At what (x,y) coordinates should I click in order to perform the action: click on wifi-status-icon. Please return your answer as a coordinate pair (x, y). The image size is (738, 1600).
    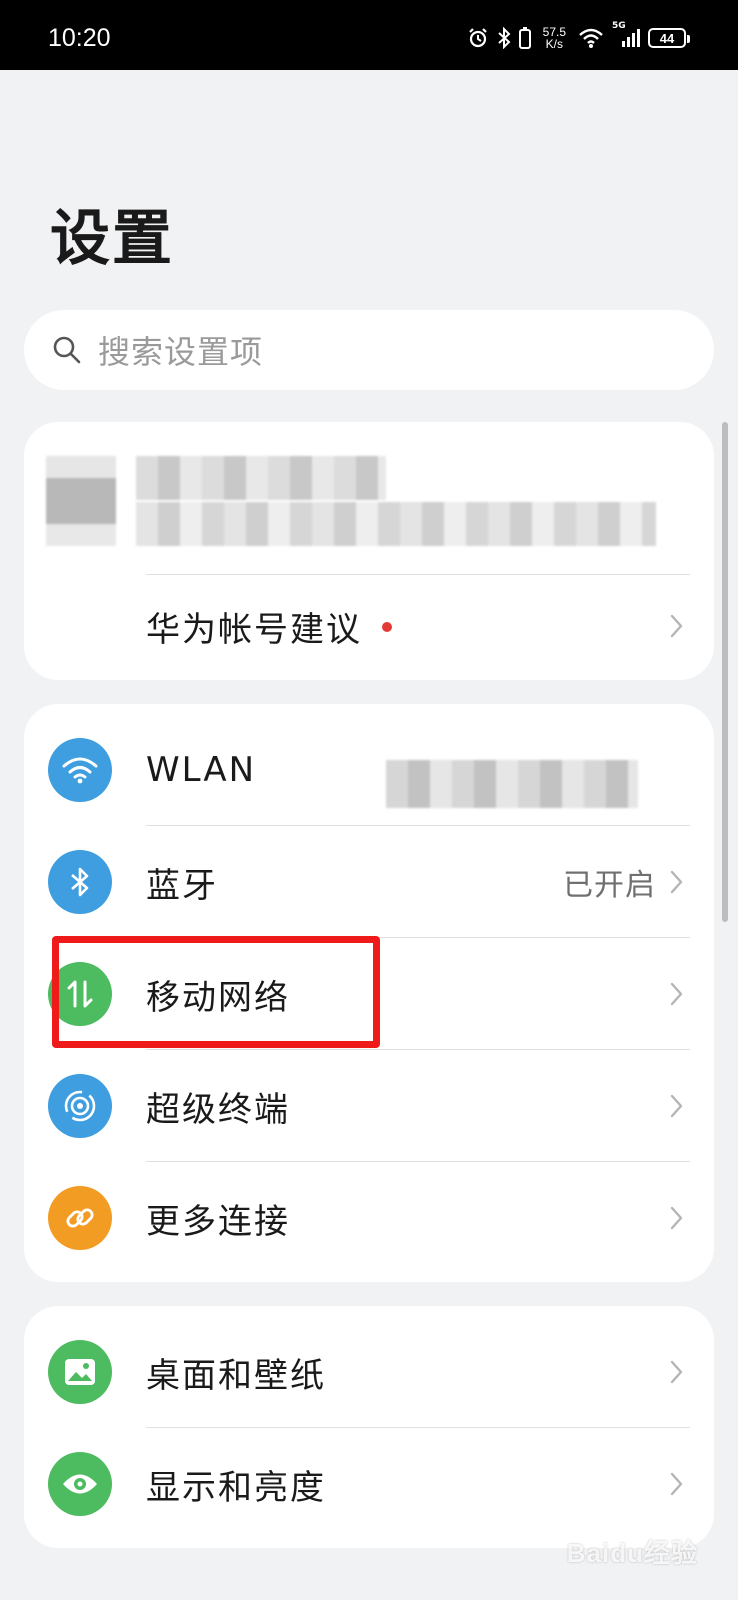
    Looking at the image, I should click on (591, 38).